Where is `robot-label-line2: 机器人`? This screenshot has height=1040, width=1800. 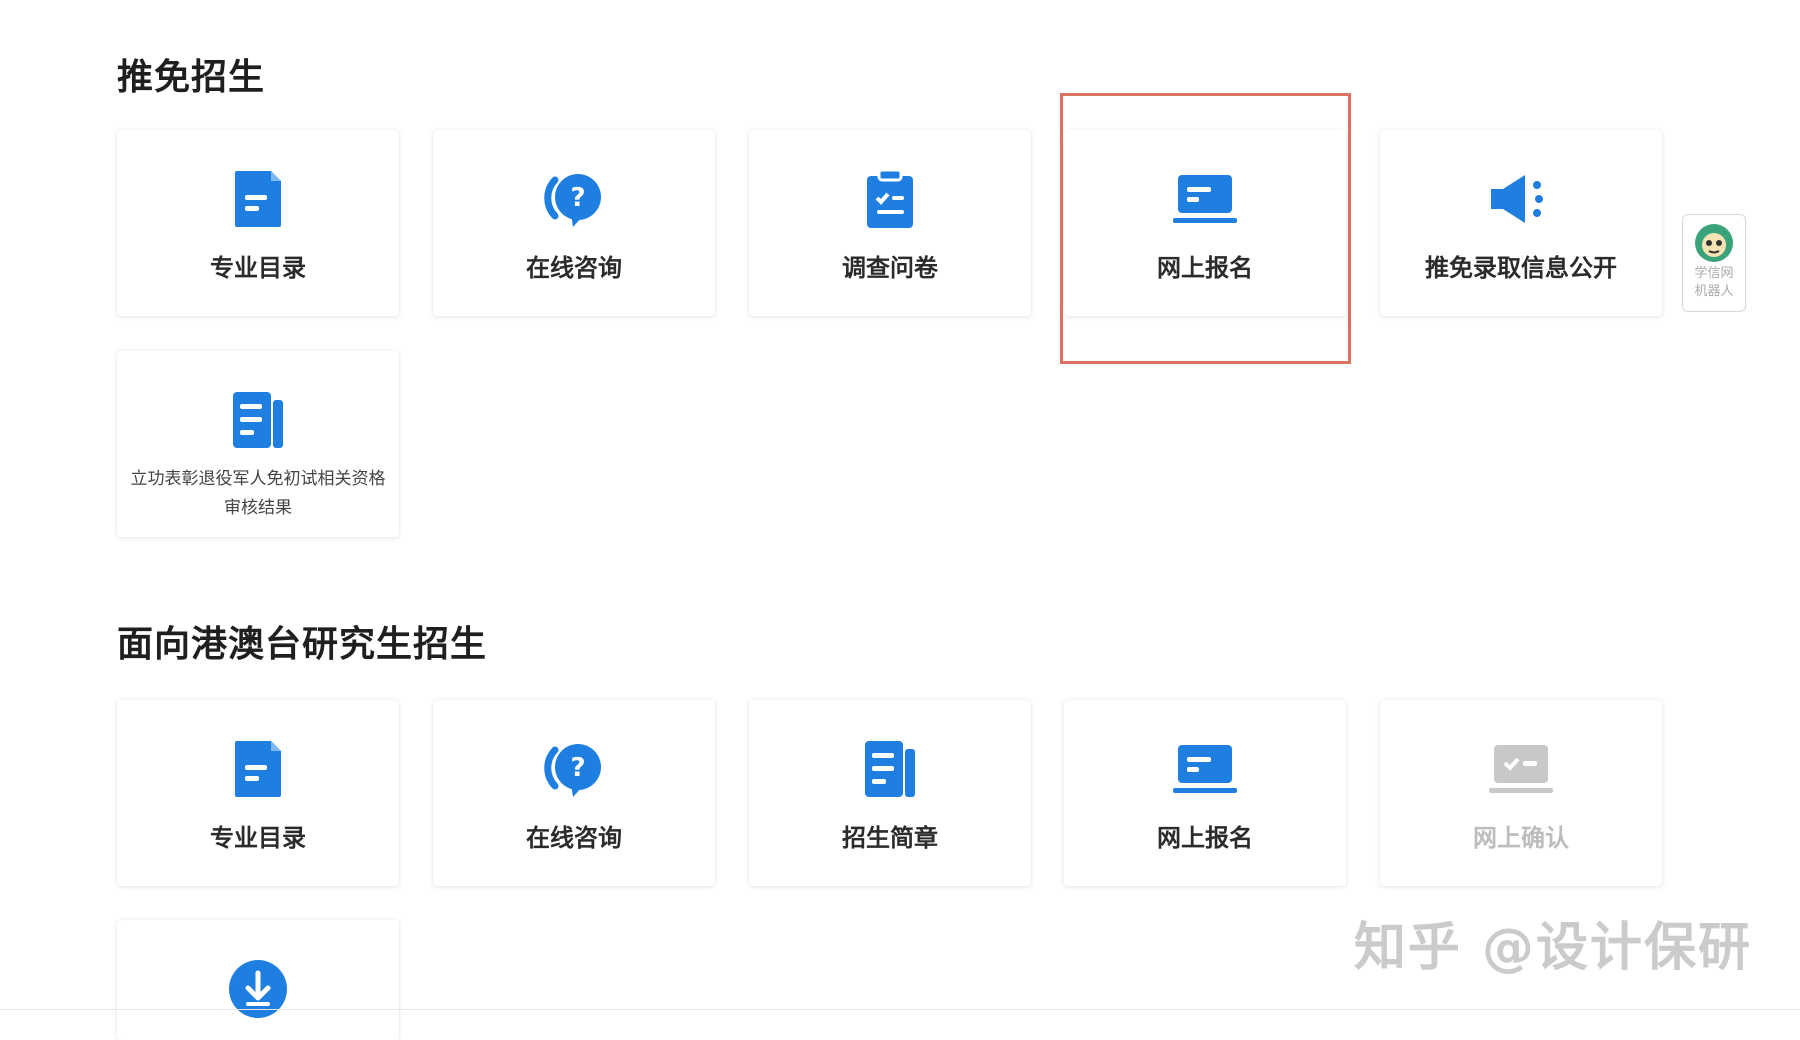 robot-label-line2: 机器人 is located at coordinates (1714, 291).